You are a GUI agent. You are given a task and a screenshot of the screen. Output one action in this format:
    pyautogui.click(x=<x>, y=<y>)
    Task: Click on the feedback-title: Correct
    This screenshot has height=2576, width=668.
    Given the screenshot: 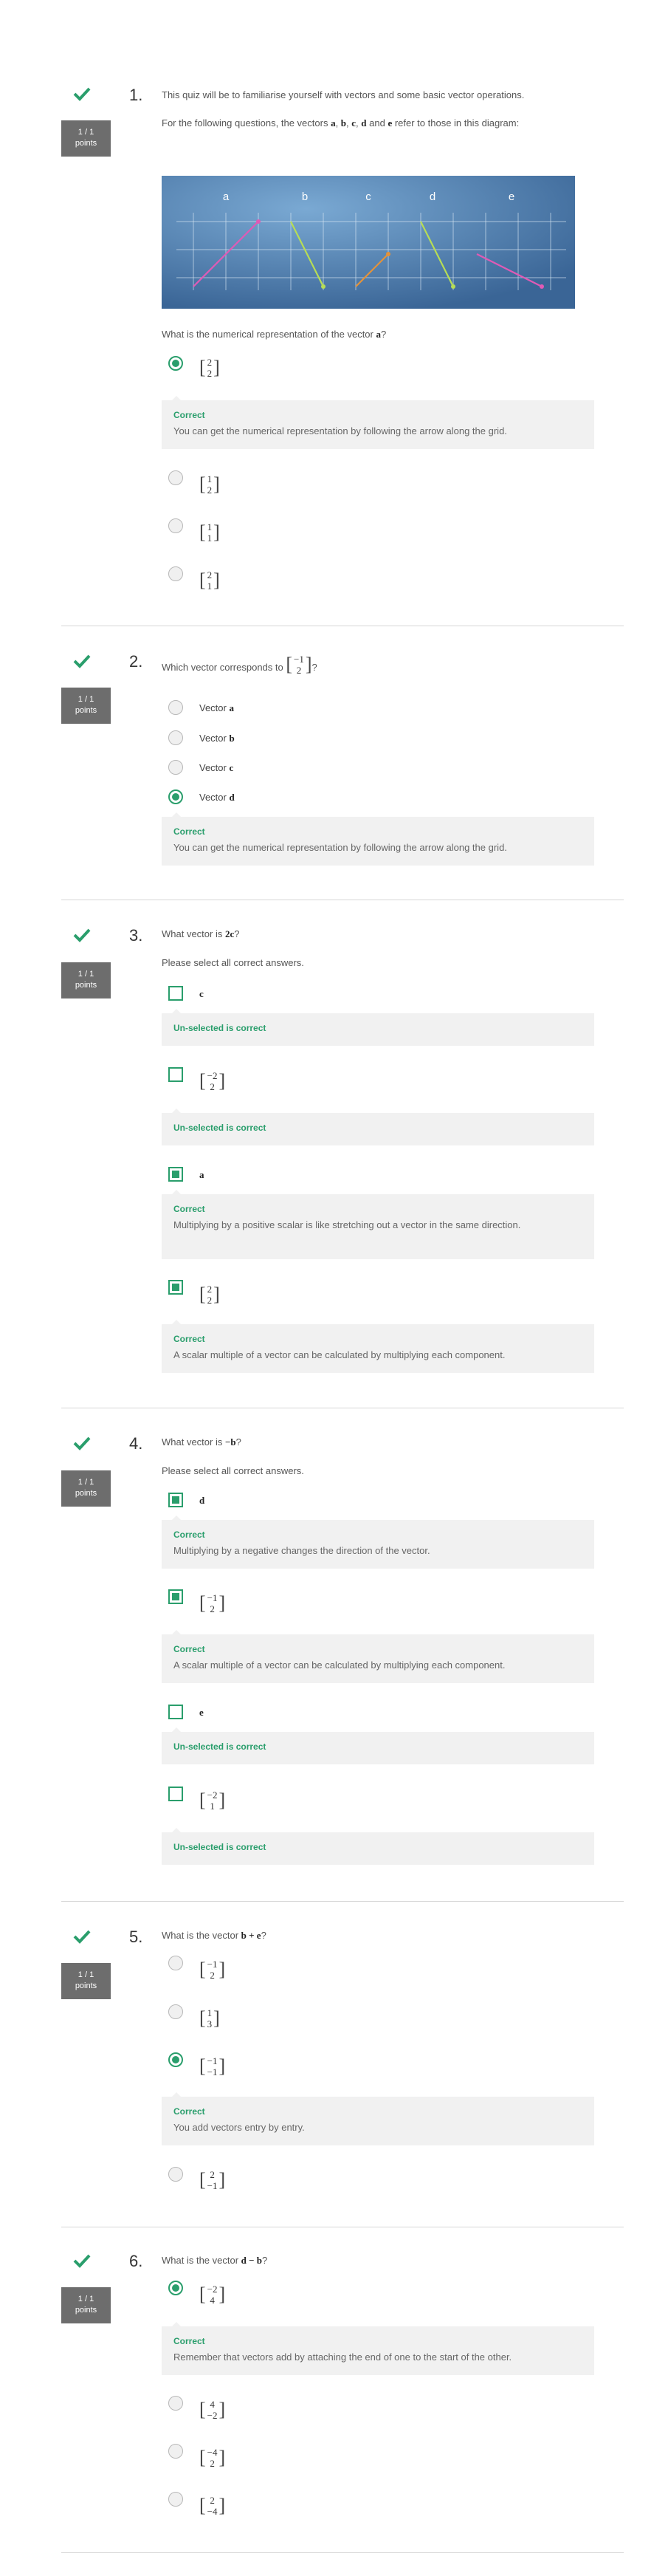 What is the action you would take?
    pyautogui.click(x=189, y=415)
    